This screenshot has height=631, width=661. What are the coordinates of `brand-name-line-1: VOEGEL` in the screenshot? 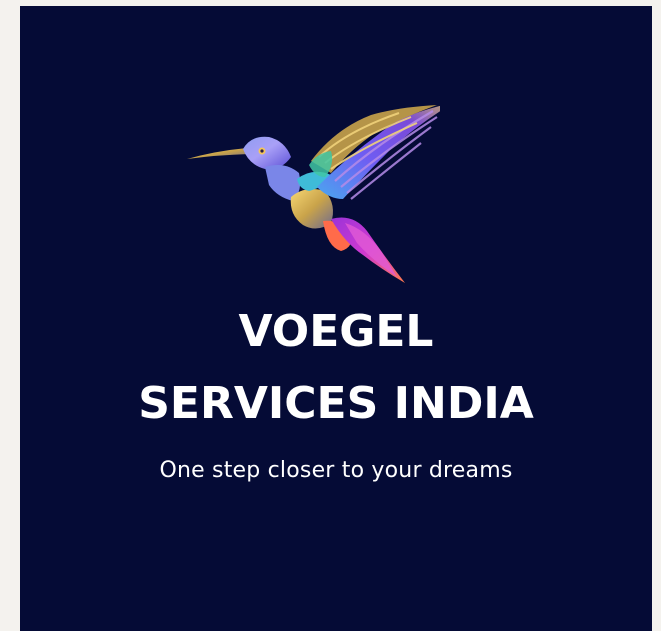 It's located at (336, 331).